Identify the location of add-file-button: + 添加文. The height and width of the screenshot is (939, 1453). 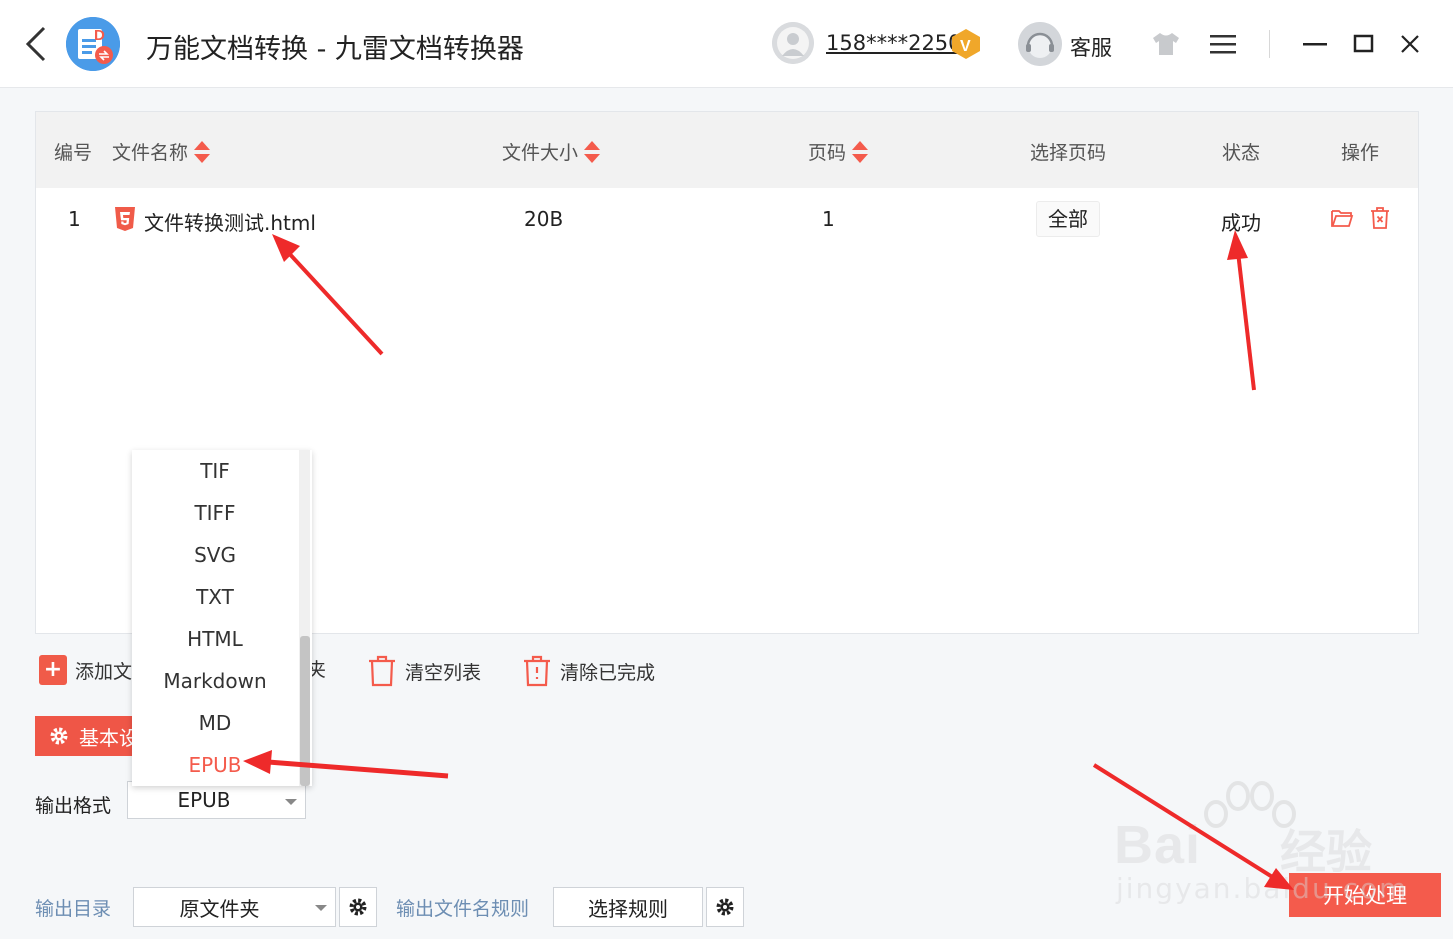
(85, 670).